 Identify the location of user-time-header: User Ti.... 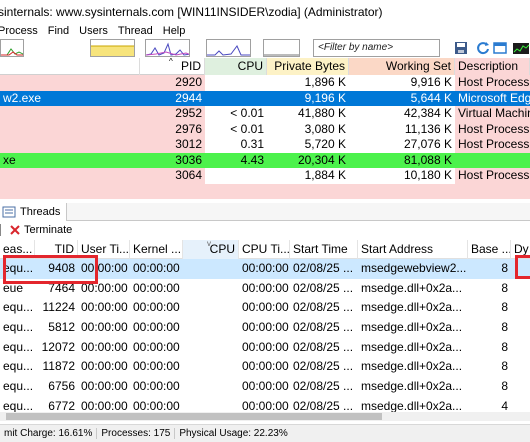
(104, 249).